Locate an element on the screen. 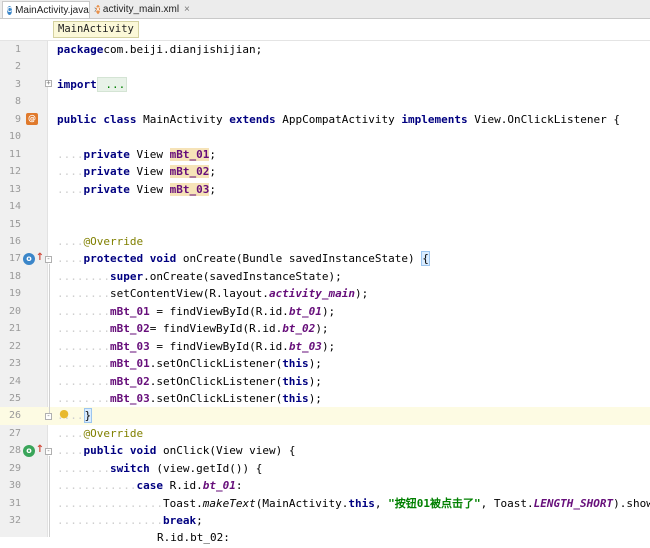 Image resolution: width=650 pixels, height=548 pixels. line-number: 24 is located at coordinates (10, 382).